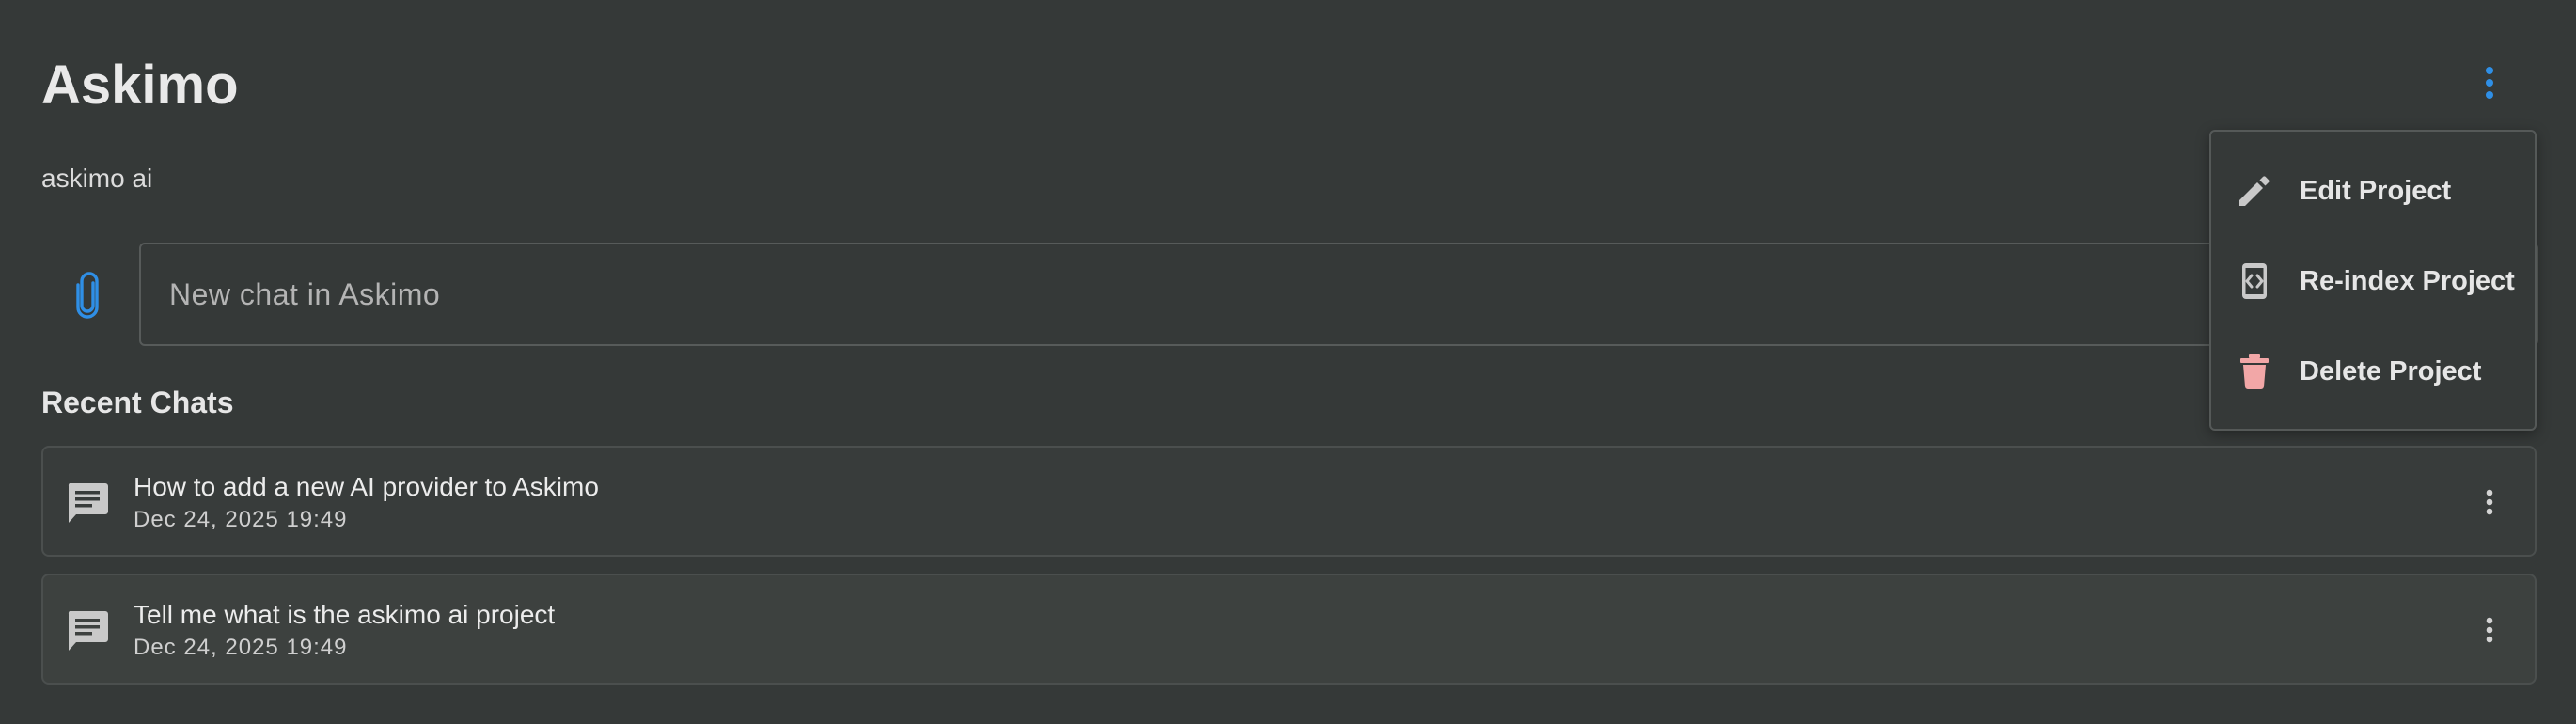 This screenshot has width=2576, height=724. I want to click on new-chat-input, so click(1339, 294).